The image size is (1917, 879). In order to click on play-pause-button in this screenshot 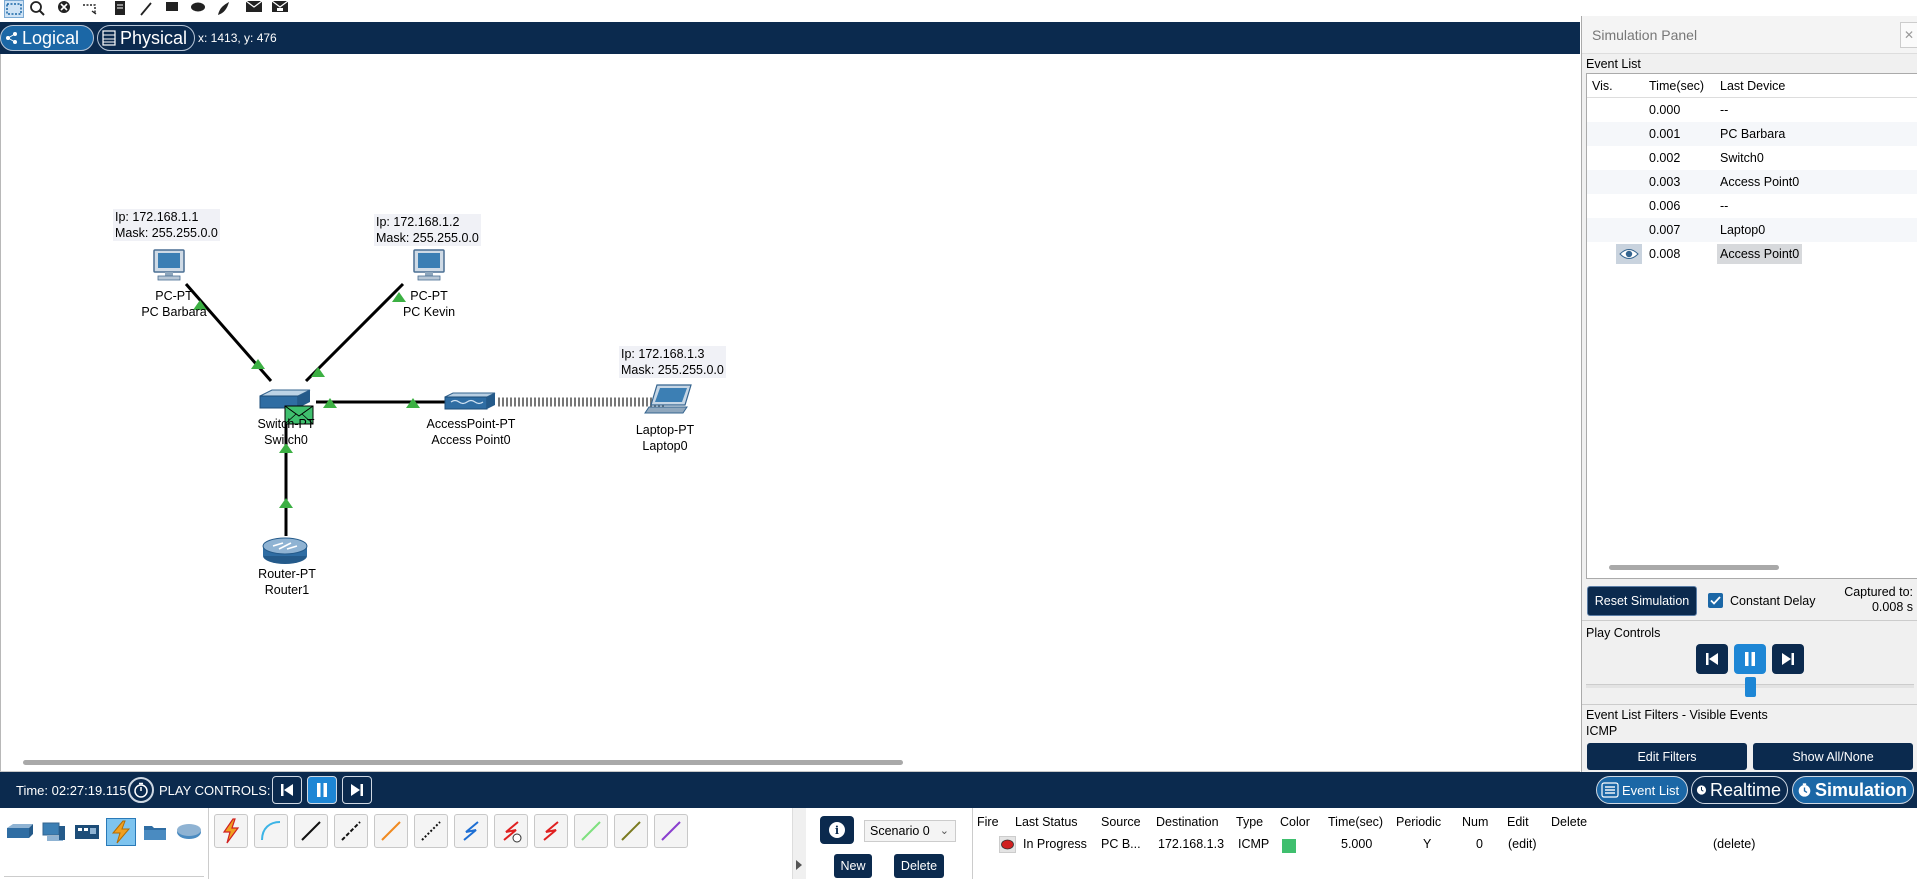, I will do `click(1750, 659)`.